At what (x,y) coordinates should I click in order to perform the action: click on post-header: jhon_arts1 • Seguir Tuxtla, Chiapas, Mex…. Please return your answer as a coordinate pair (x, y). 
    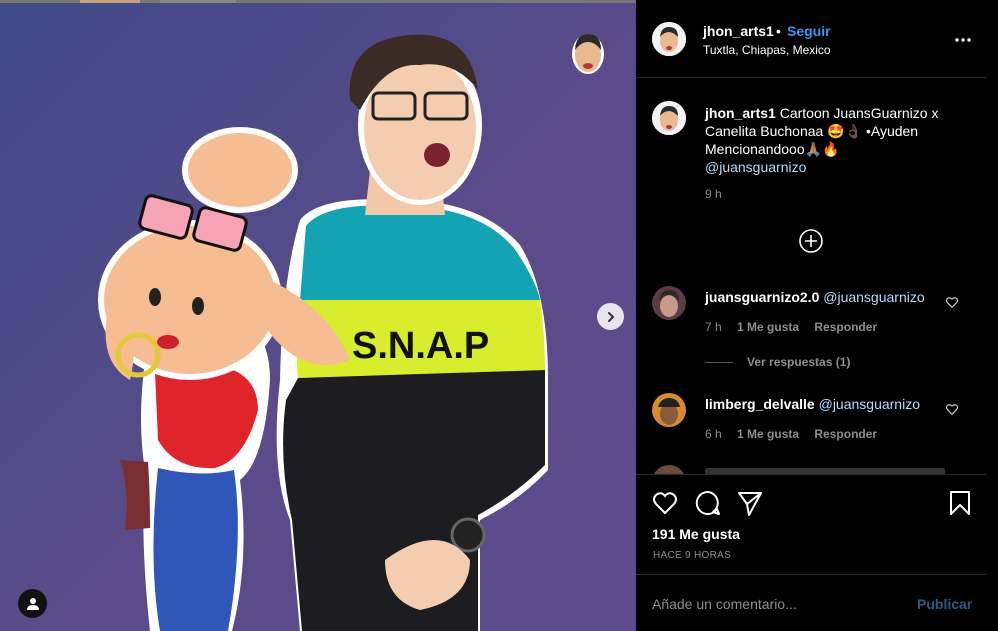
    Looking at the image, I should click on (811, 39).